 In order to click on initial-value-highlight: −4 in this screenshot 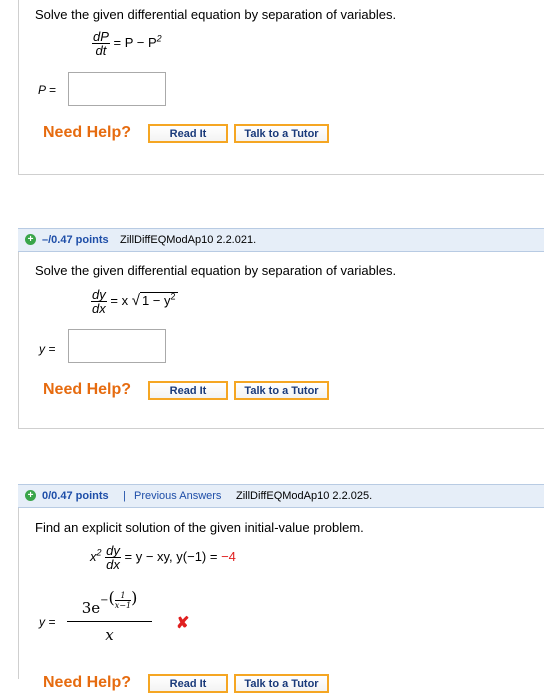, I will do `click(228, 556)`.